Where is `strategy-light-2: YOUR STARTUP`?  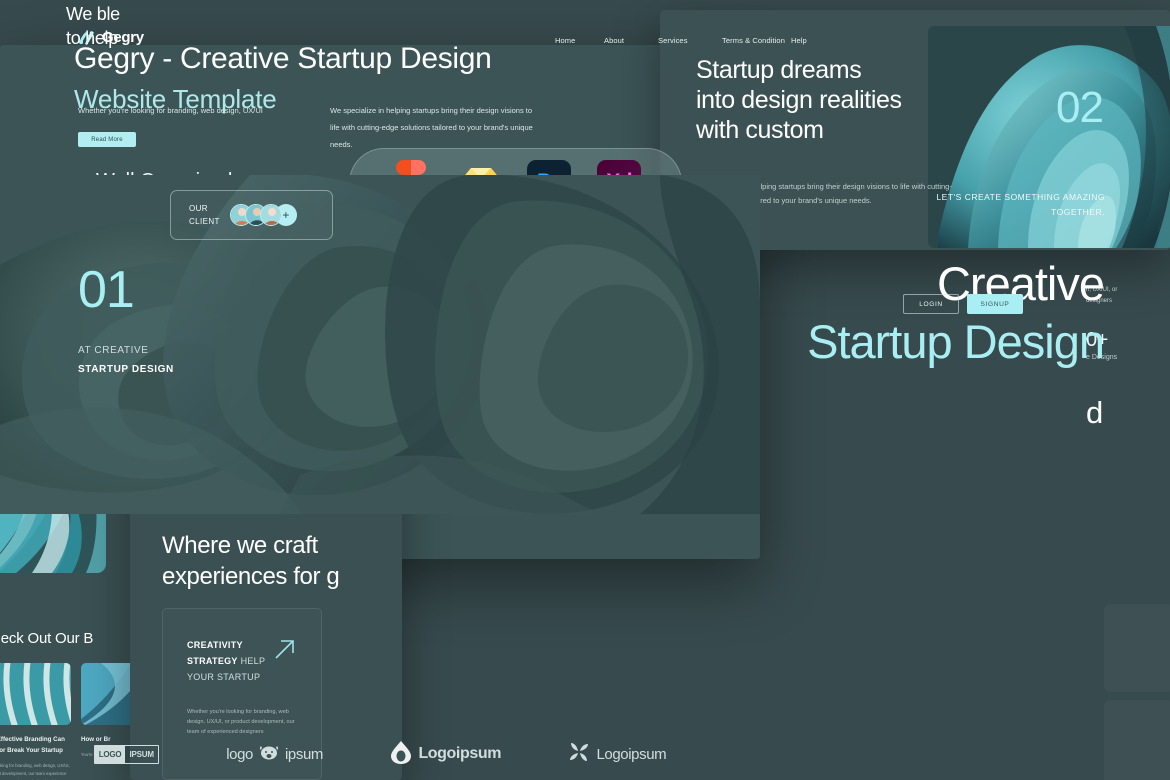
strategy-light-2: YOUR STARTUP is located at coordinates (224, 677).